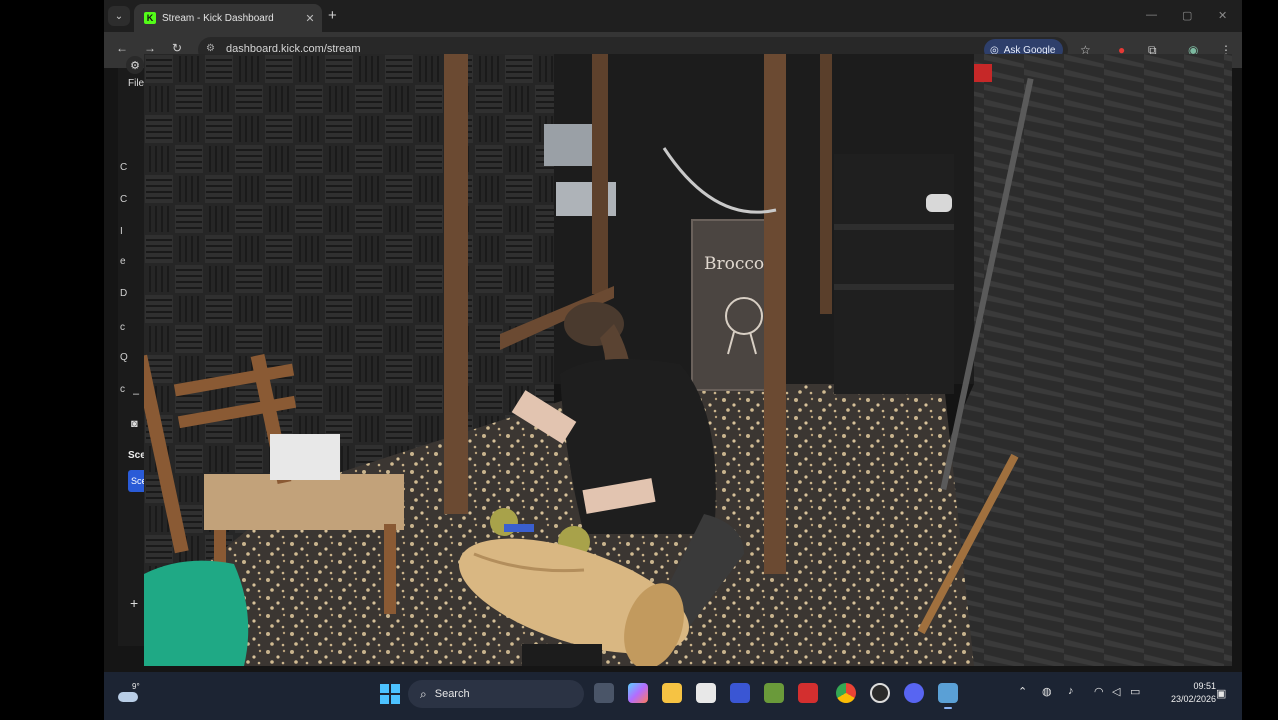 The height and width of the screenshot is (720, 1278). What do you see at coordinates (384, 688) in the screenshot?
I see `windows-logo-icon` at bounding box center [384, 688].